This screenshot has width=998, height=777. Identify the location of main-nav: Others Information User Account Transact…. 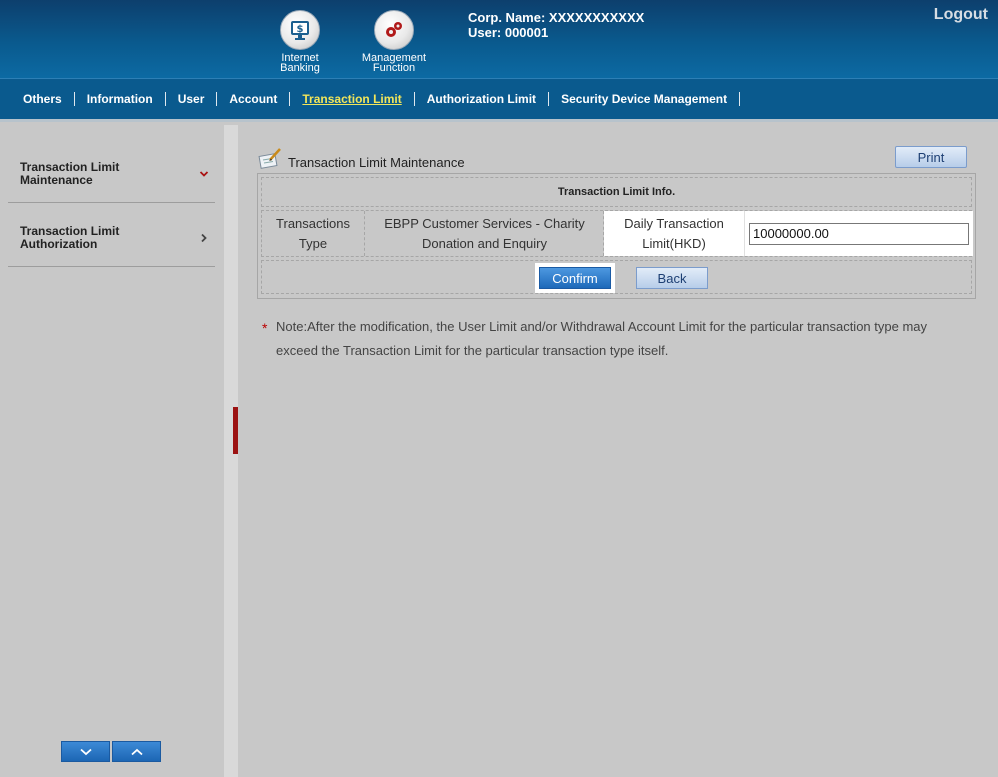
(499, 100).